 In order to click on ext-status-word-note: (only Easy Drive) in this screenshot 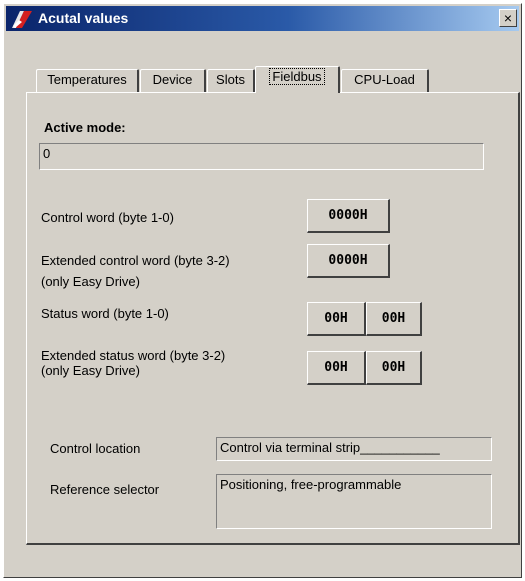, I will do `click(90, 370)`.